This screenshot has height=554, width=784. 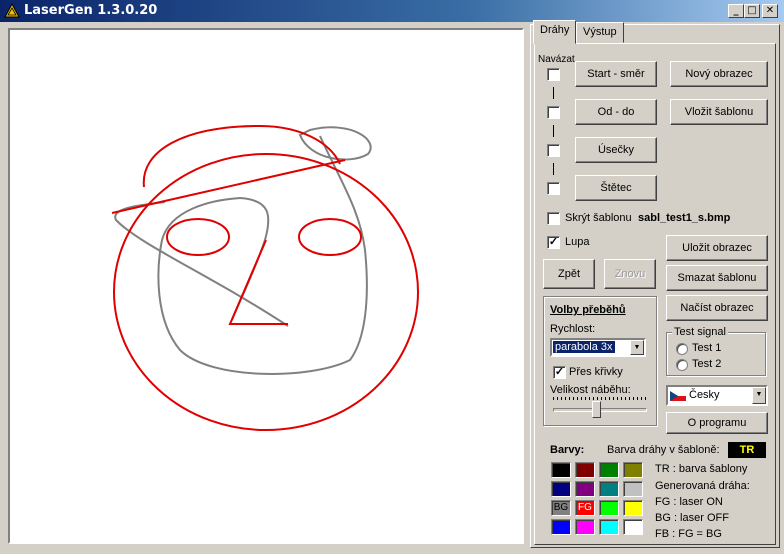 What do you see at coordinates (689, 502) in the screenshot?
I see `legend-fg: FG : laser ON` at bounding box center [689, 502].